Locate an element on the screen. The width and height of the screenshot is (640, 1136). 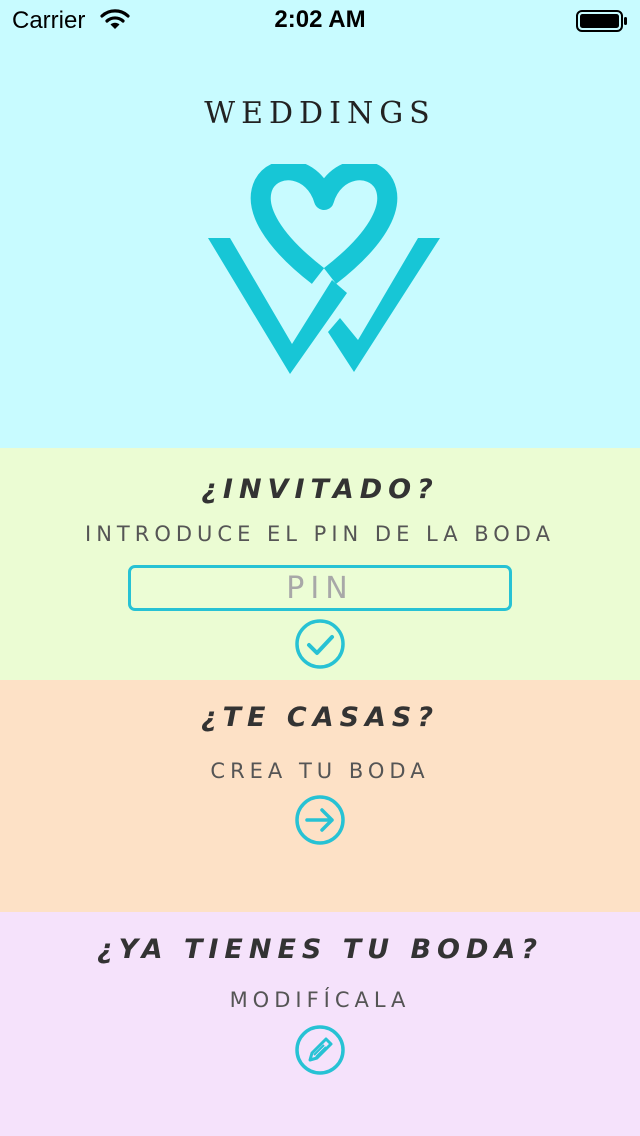
create-wedding-button is located at coordinates (320, 820).